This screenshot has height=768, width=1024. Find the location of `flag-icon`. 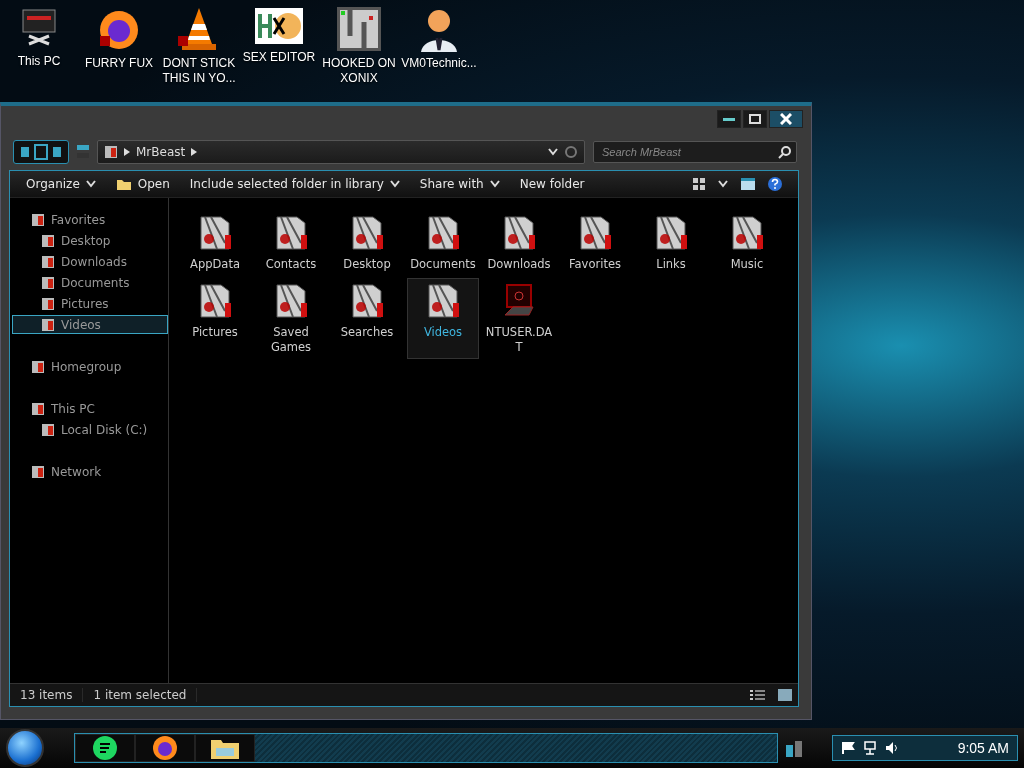

flag-icon is located at coordinates (848, 748).